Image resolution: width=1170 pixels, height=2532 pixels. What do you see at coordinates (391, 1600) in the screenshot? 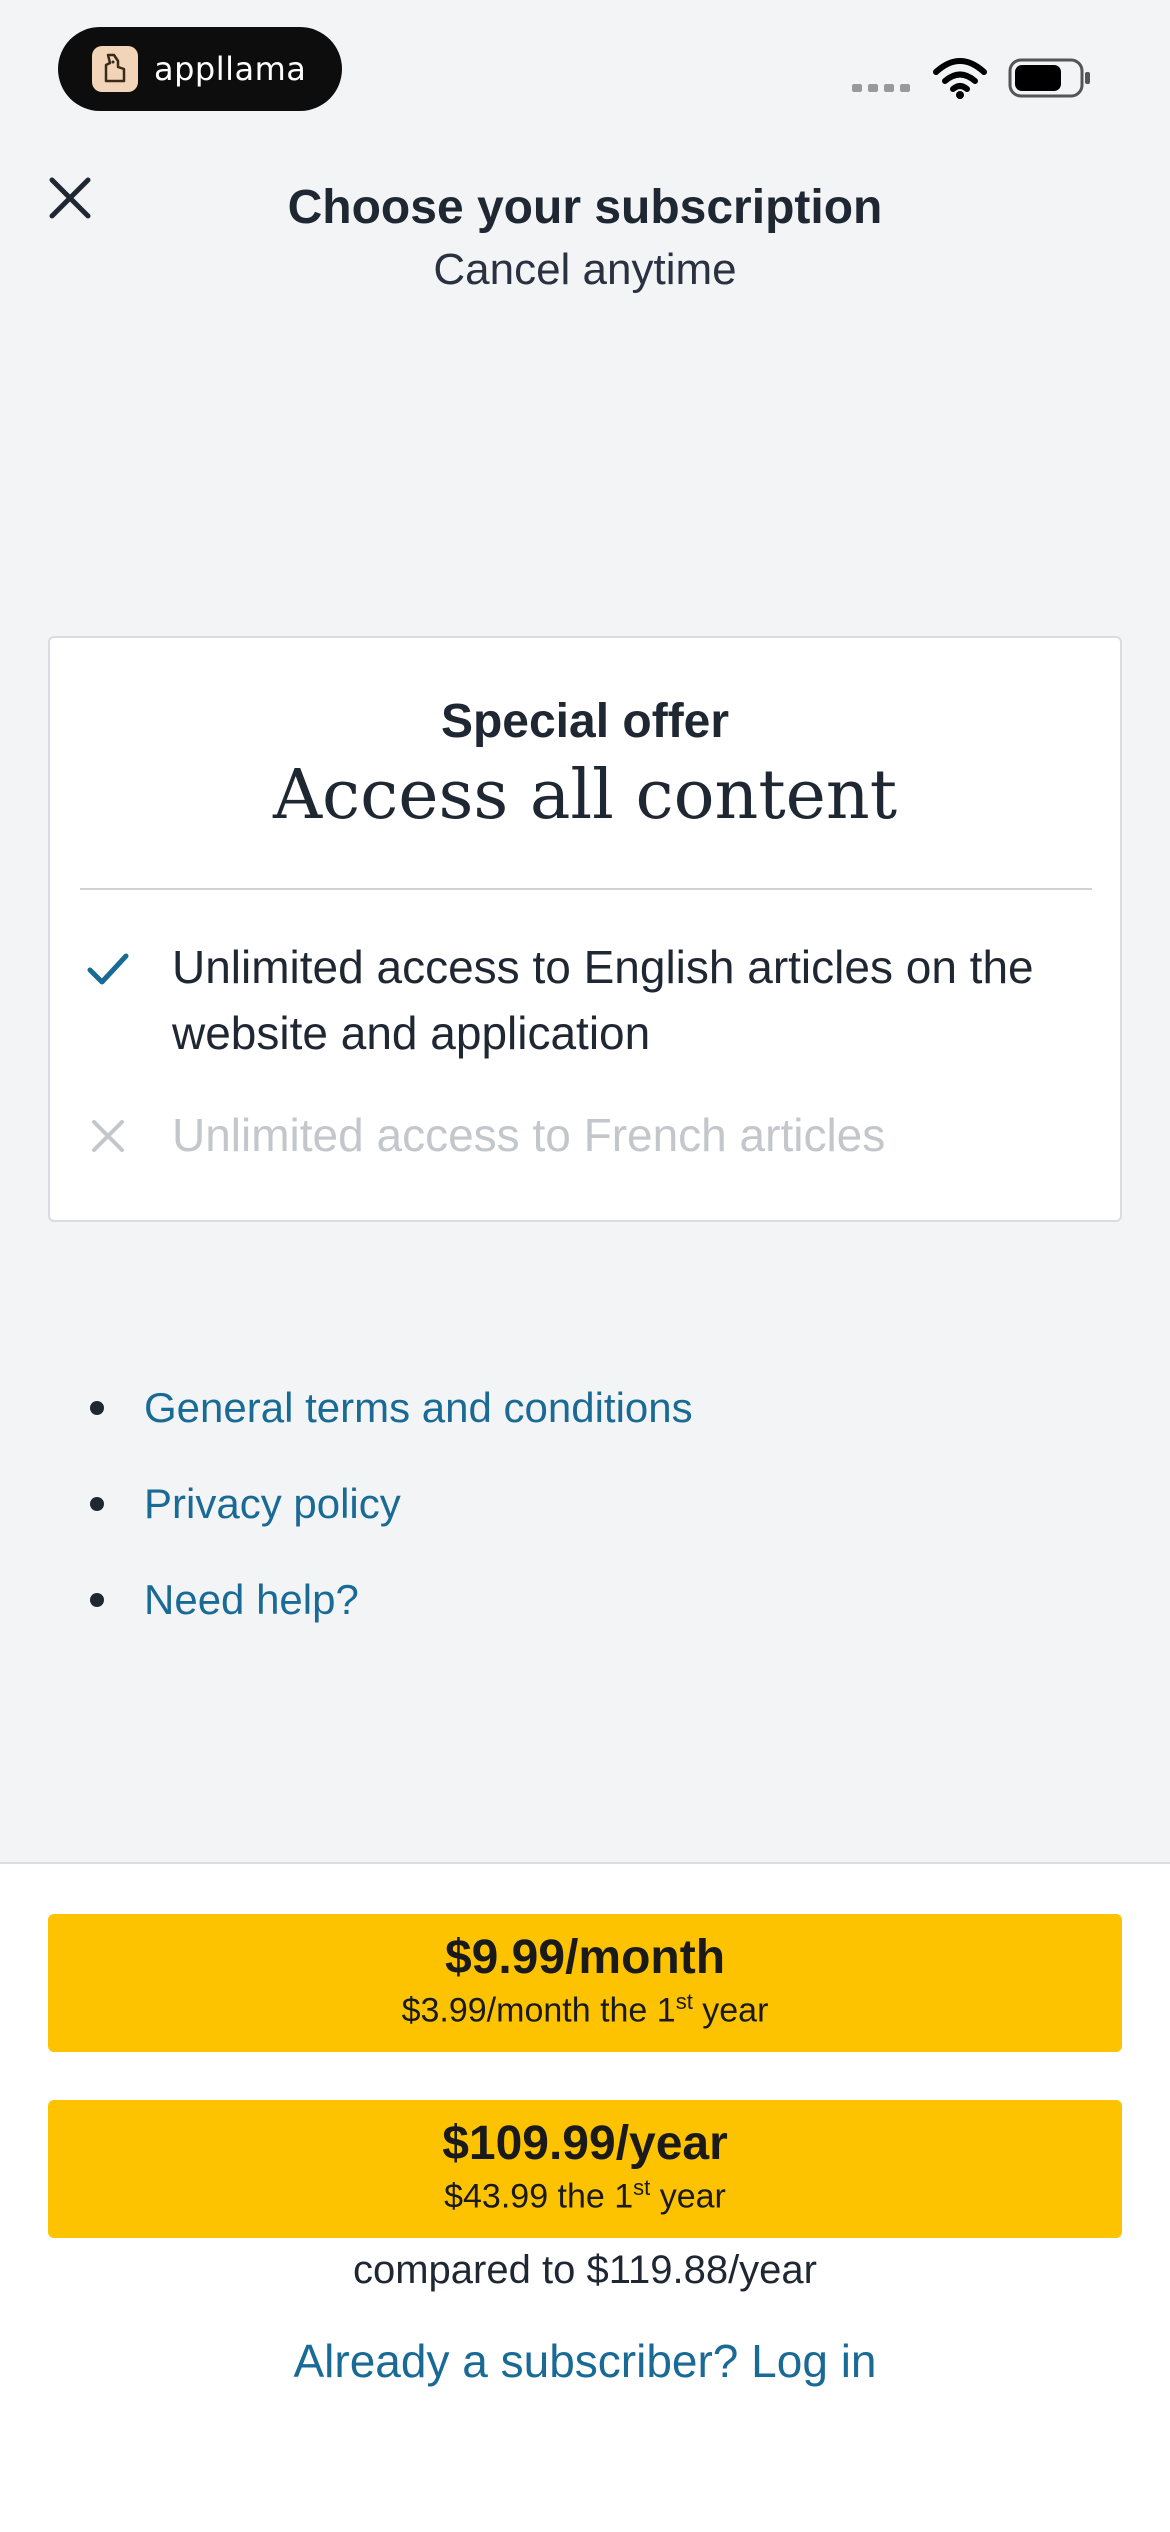
I see `list-item: Need help?` at bounding box center [391, 1600].